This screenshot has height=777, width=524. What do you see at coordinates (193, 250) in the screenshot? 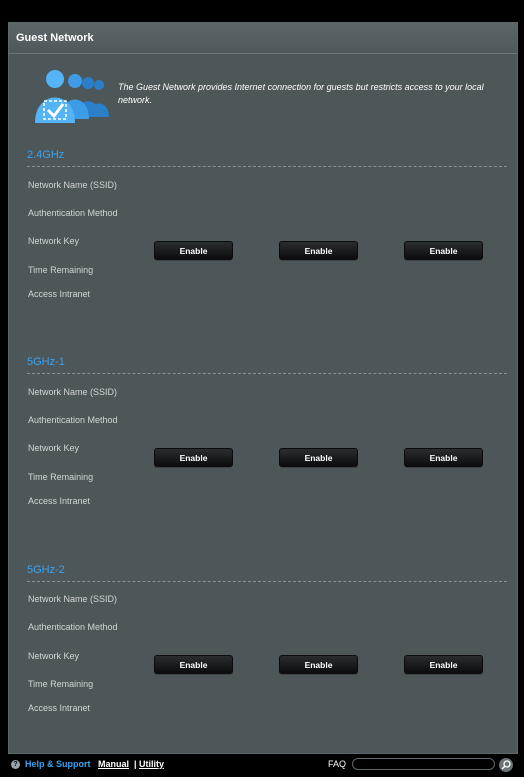
I see `enable-button-2-4ghz-1: Enable` at bounding box center [193, 250].